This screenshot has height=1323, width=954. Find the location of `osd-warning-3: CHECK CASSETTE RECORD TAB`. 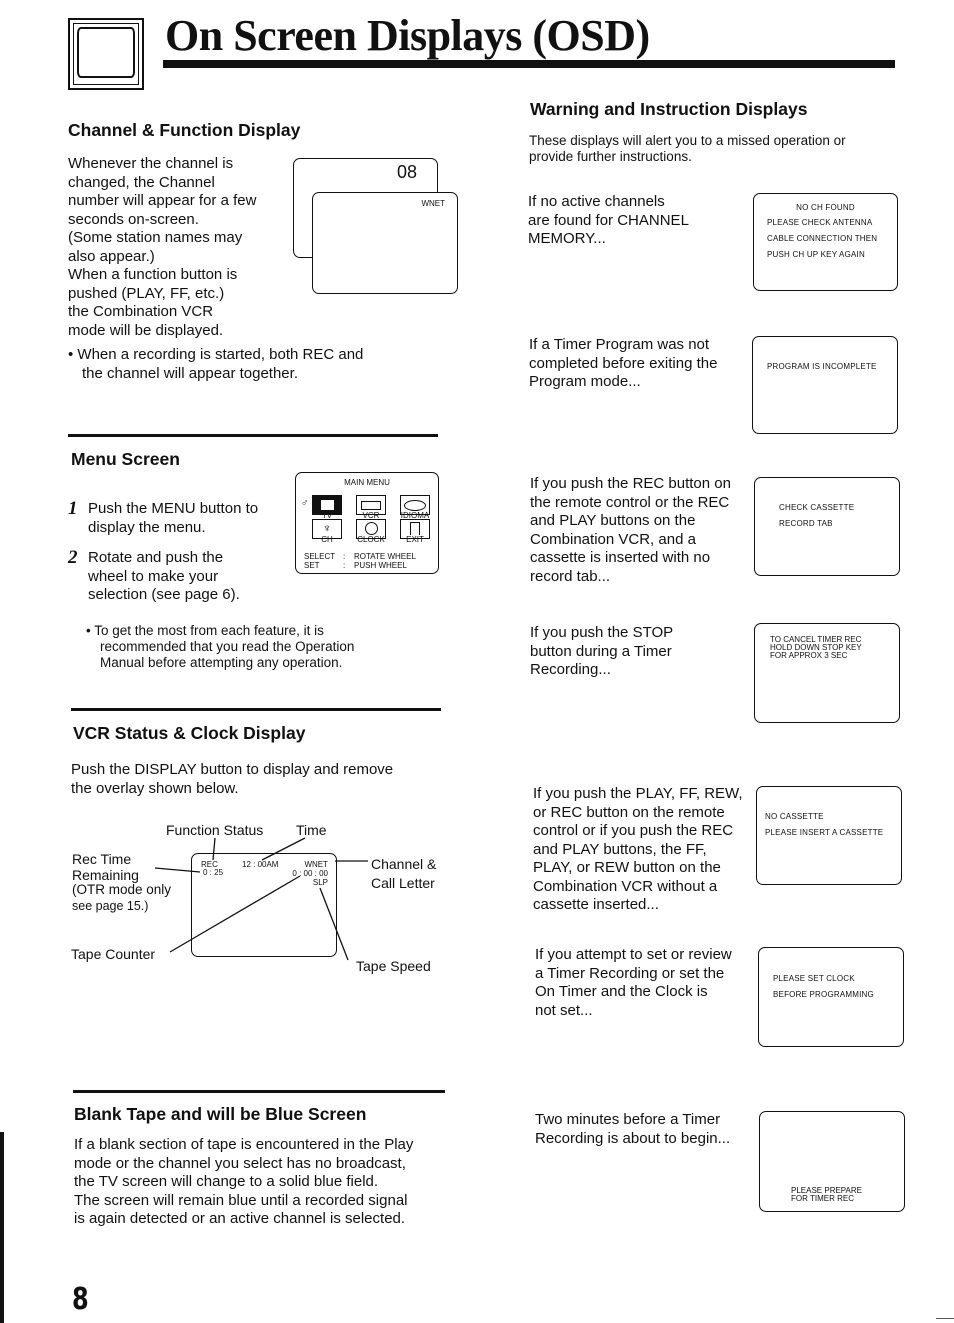

osd-warning-3: CHECK CASSETTE RECORD TAB is located at coordinates (827, 526).